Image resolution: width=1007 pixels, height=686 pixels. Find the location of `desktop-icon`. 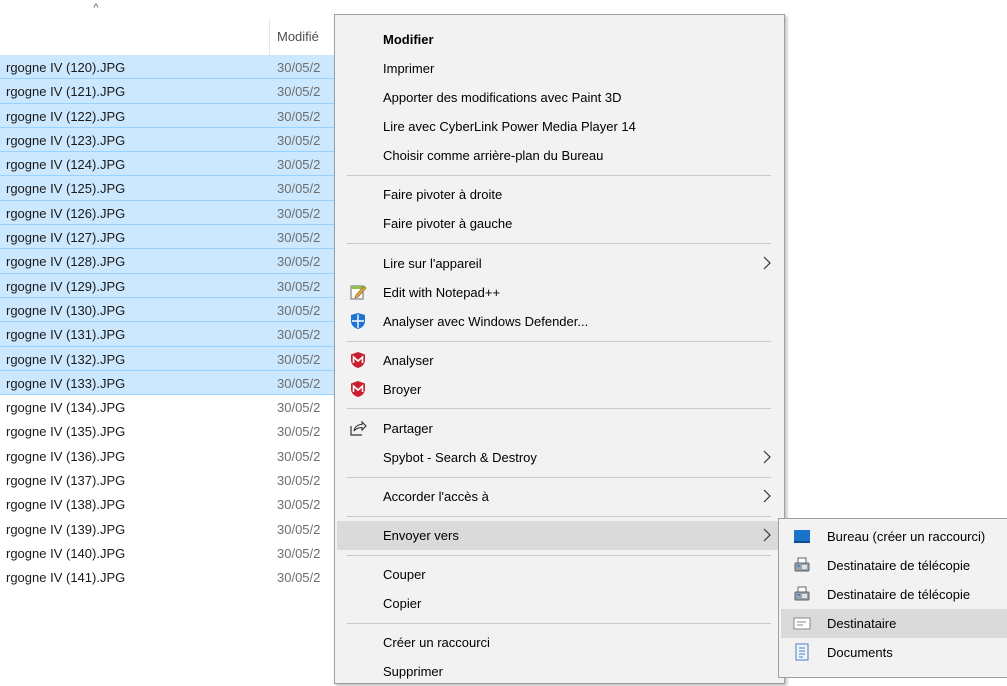

desktop-icon is located at coordinates (802, 536).